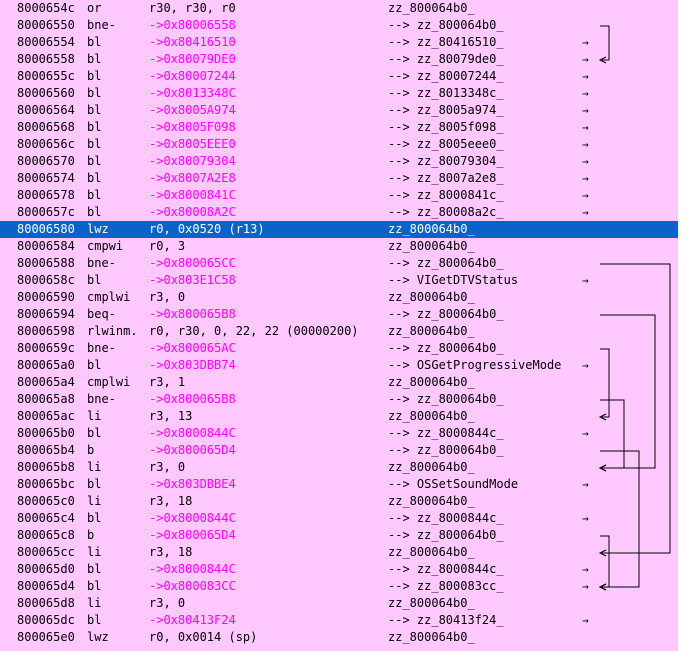  I want to click on operands-cell: ->0x800065D4, so click(192, 535).